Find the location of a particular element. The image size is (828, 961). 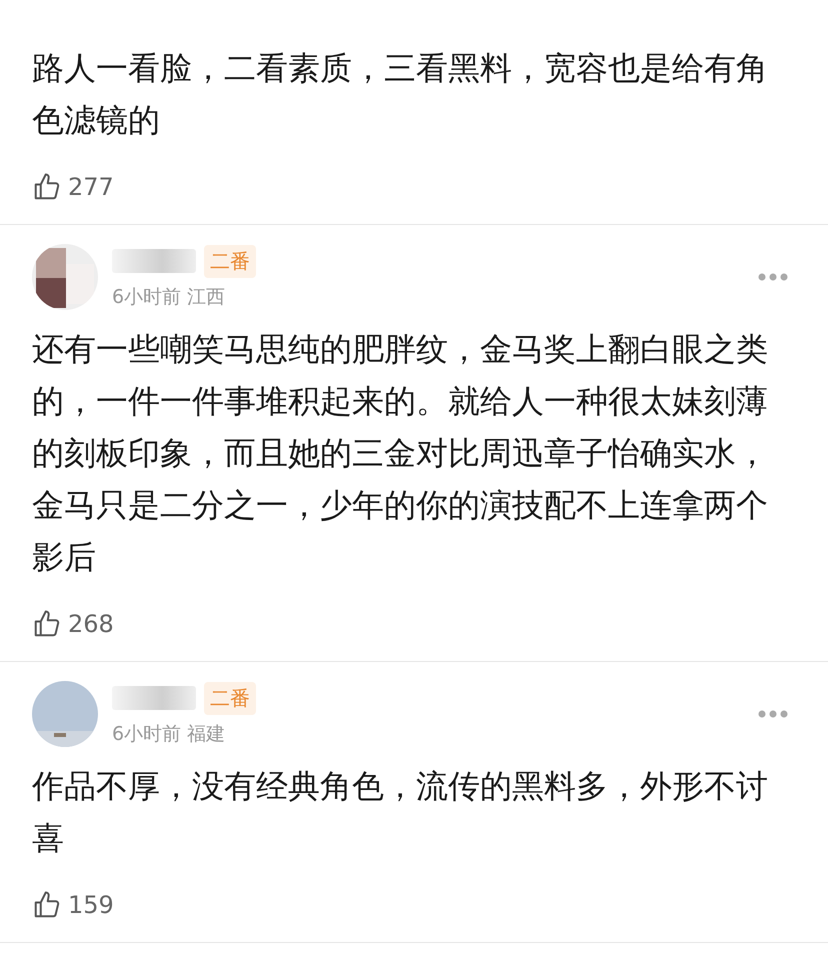

like-count: 277 is located at coordinates (91, 187).